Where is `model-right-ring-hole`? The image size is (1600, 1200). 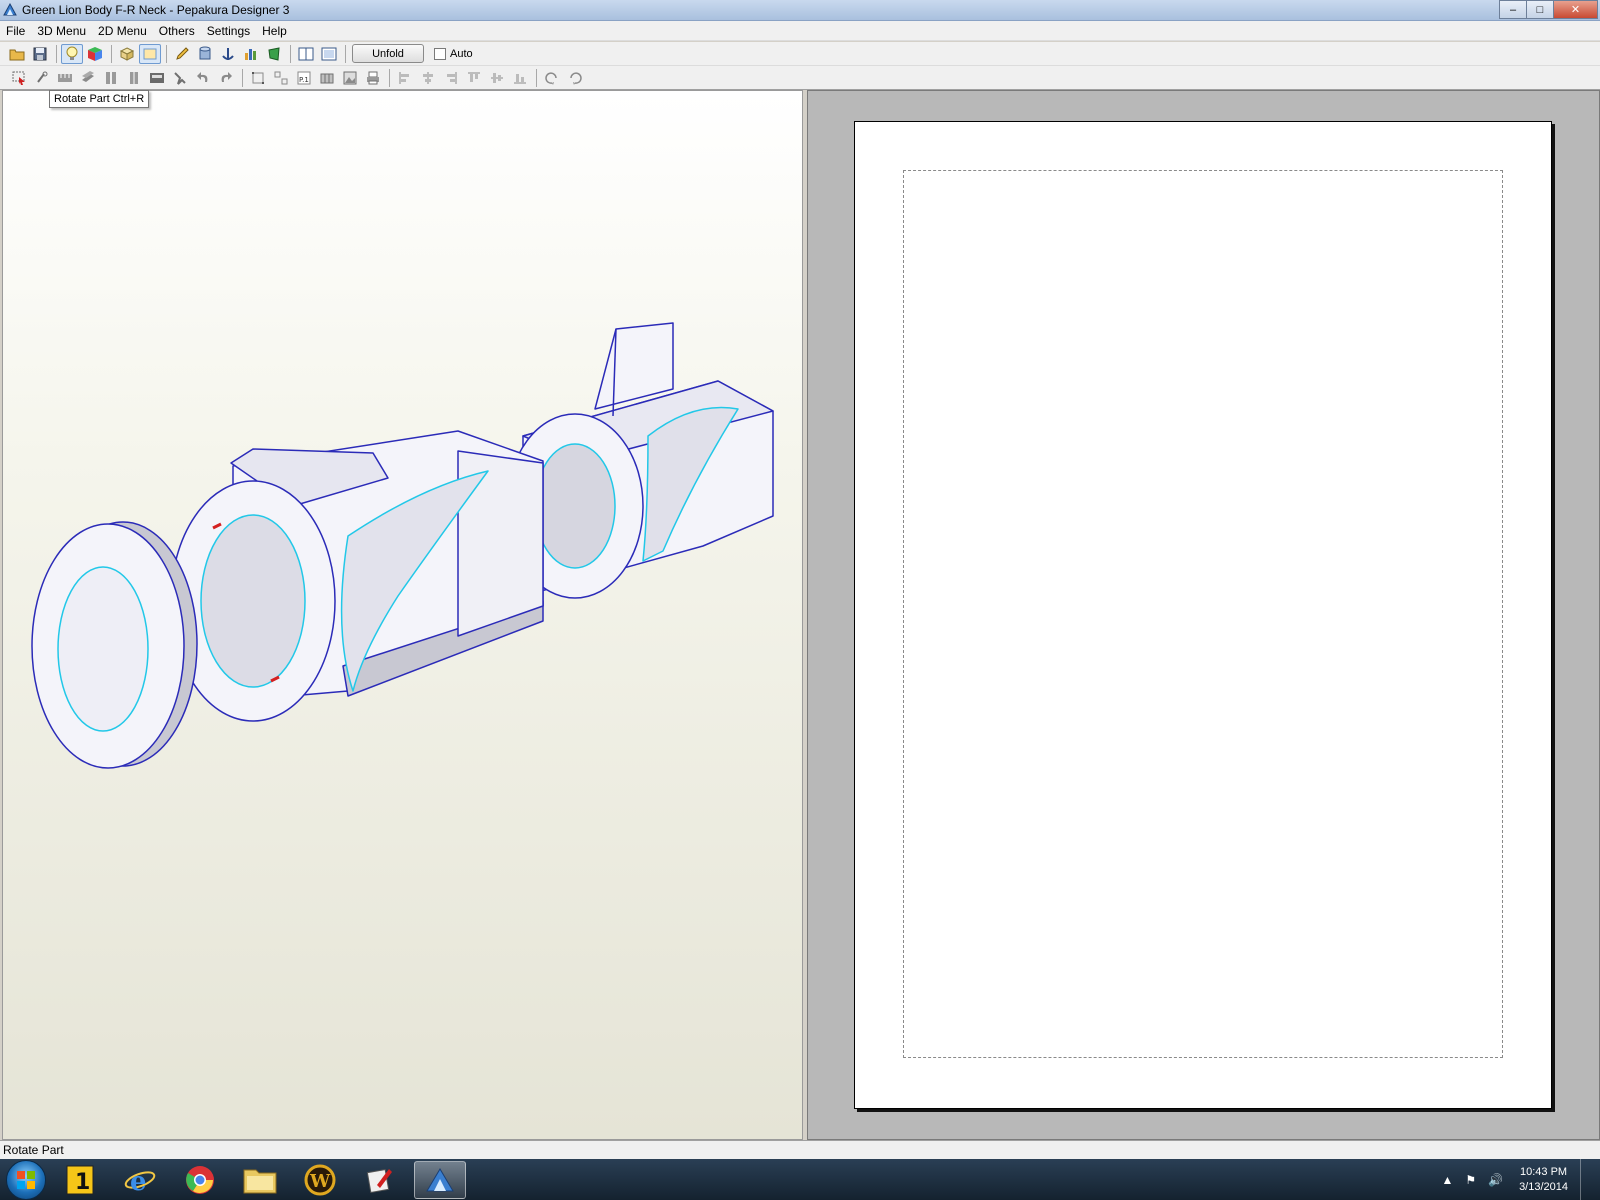
model-right-ring-hole is located at coordinates (575, 506).